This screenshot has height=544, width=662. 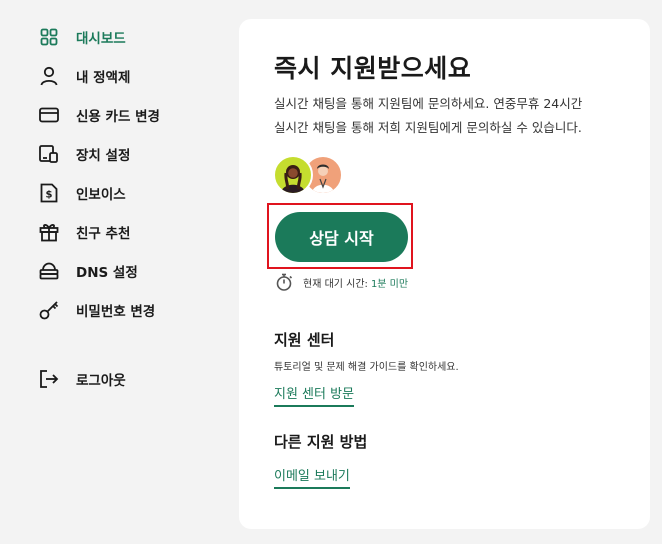 I want to click on sidebar-item-logout: 로그아웃, so click(x=82, y=379).